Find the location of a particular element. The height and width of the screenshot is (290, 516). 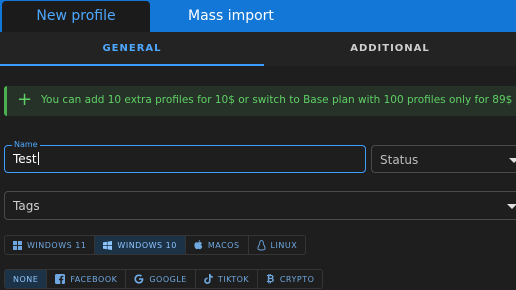

tiktok-icon is located at coordinates (208, 279).